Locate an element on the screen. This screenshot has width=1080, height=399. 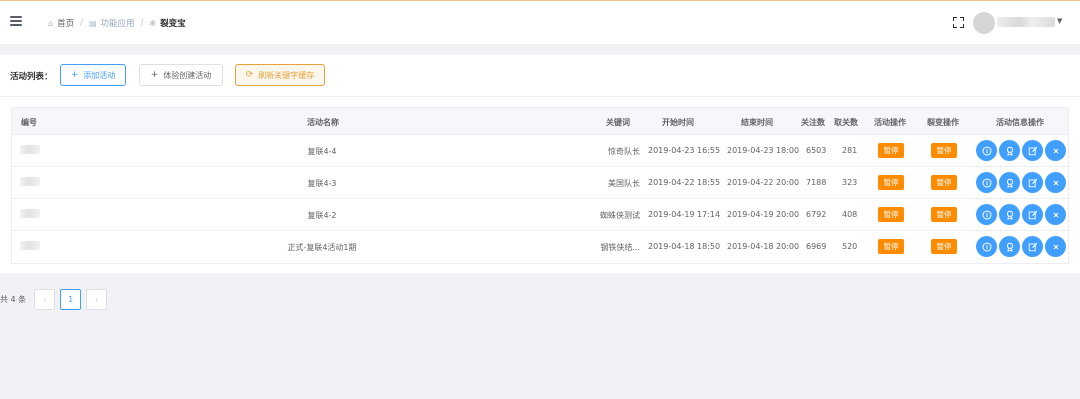
breadcrumb-features: ▤ 功能应用 is located at coordinates (111, 23).